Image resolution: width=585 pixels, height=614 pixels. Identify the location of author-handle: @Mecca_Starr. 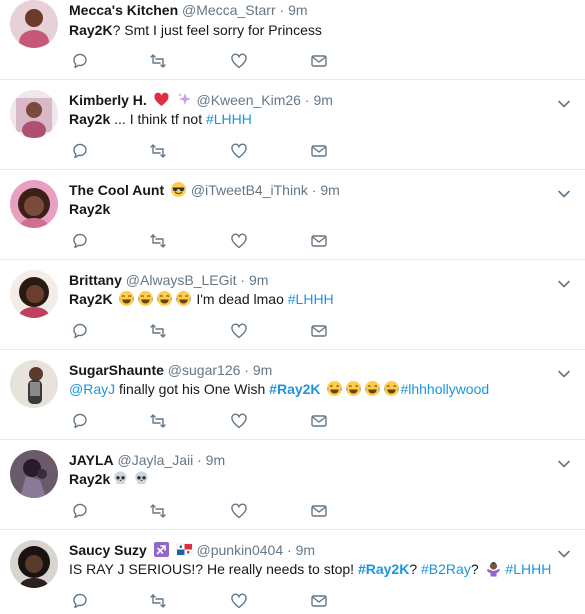
(229, 10).